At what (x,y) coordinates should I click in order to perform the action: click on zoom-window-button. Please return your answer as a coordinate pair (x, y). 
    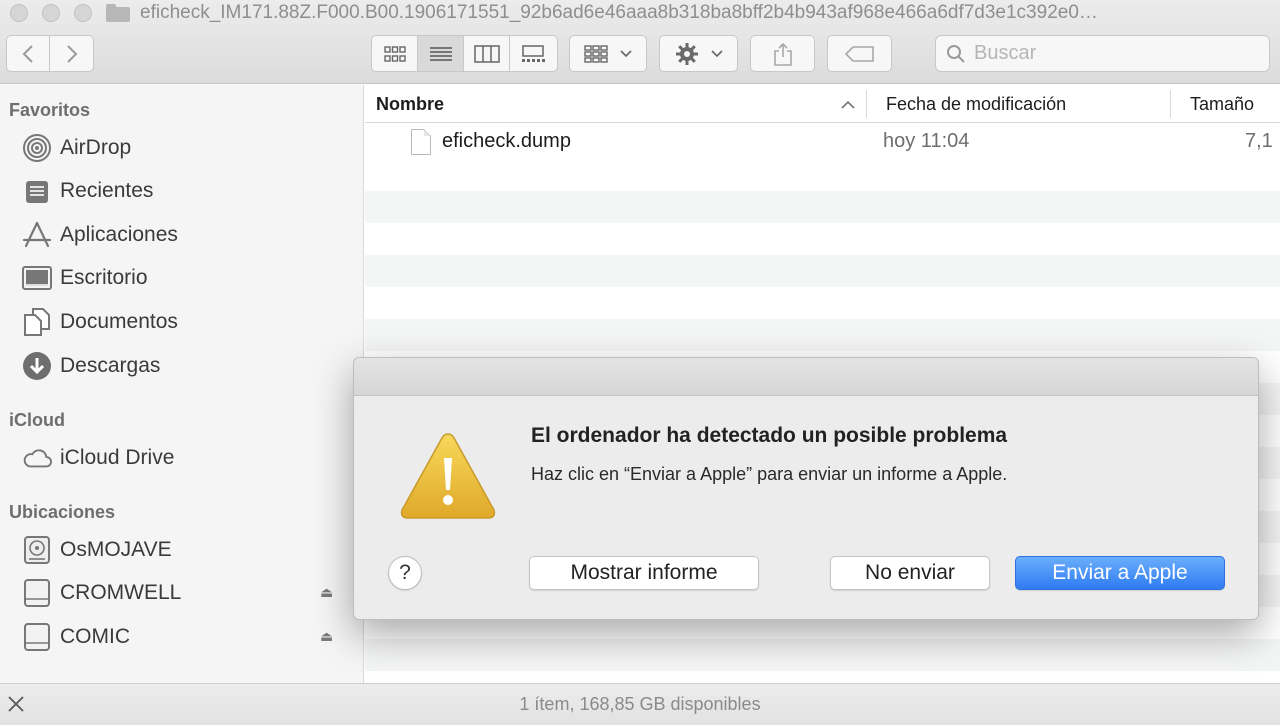
    Looking at the image, I should click on (83, 13).